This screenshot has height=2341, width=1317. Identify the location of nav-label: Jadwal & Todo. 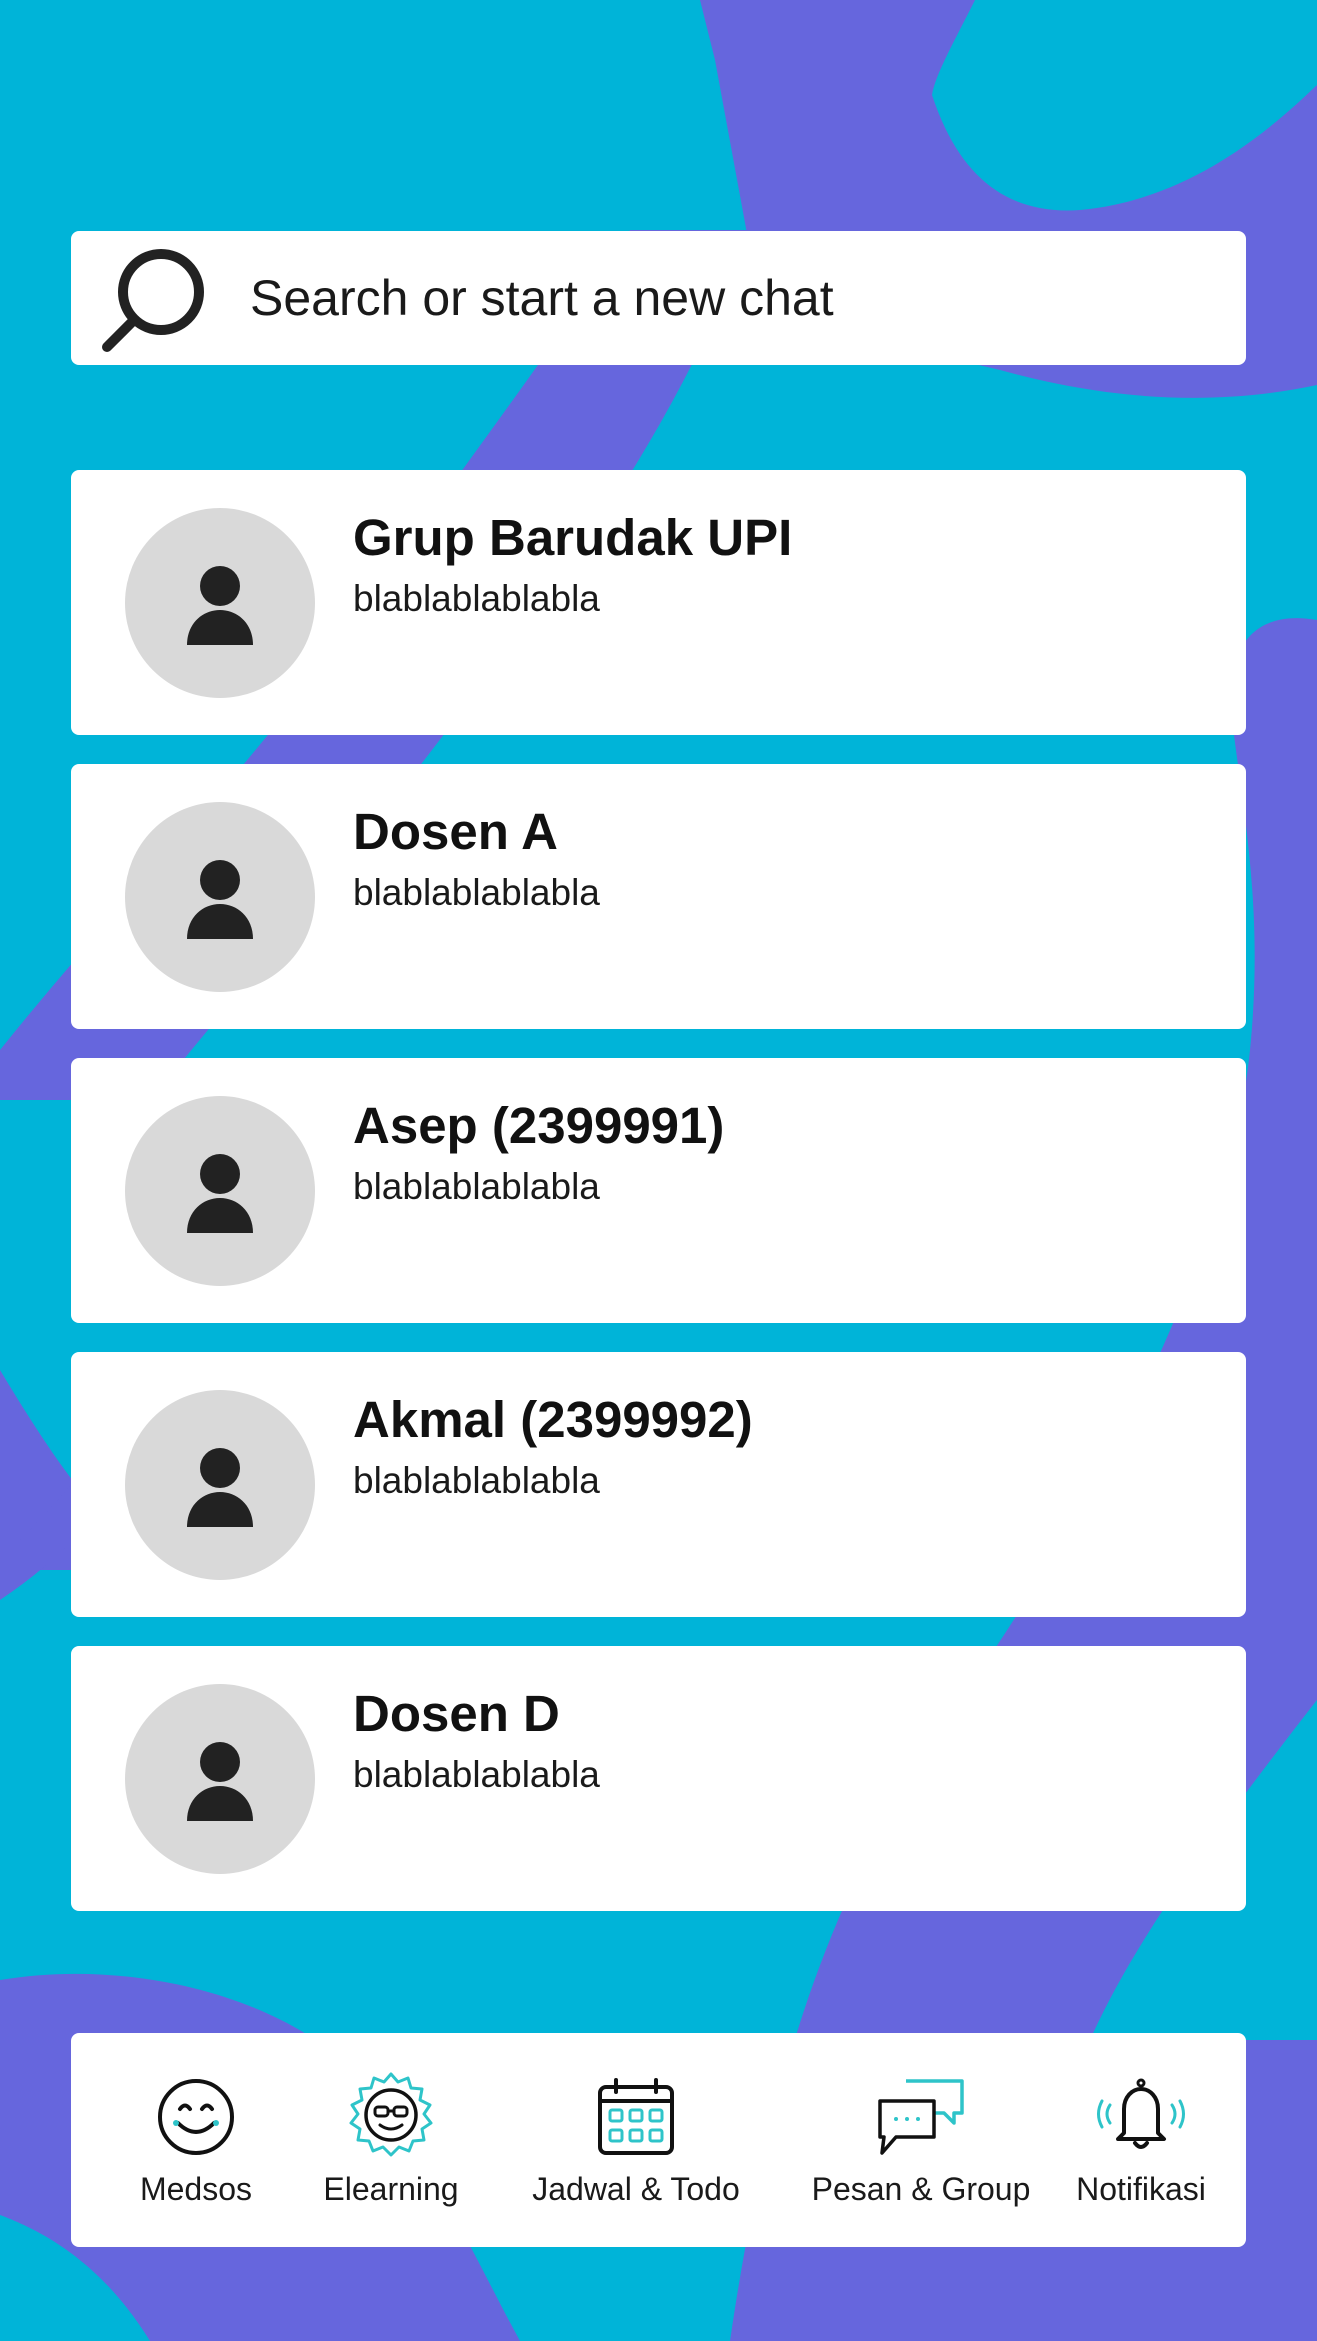
(636, 2189).